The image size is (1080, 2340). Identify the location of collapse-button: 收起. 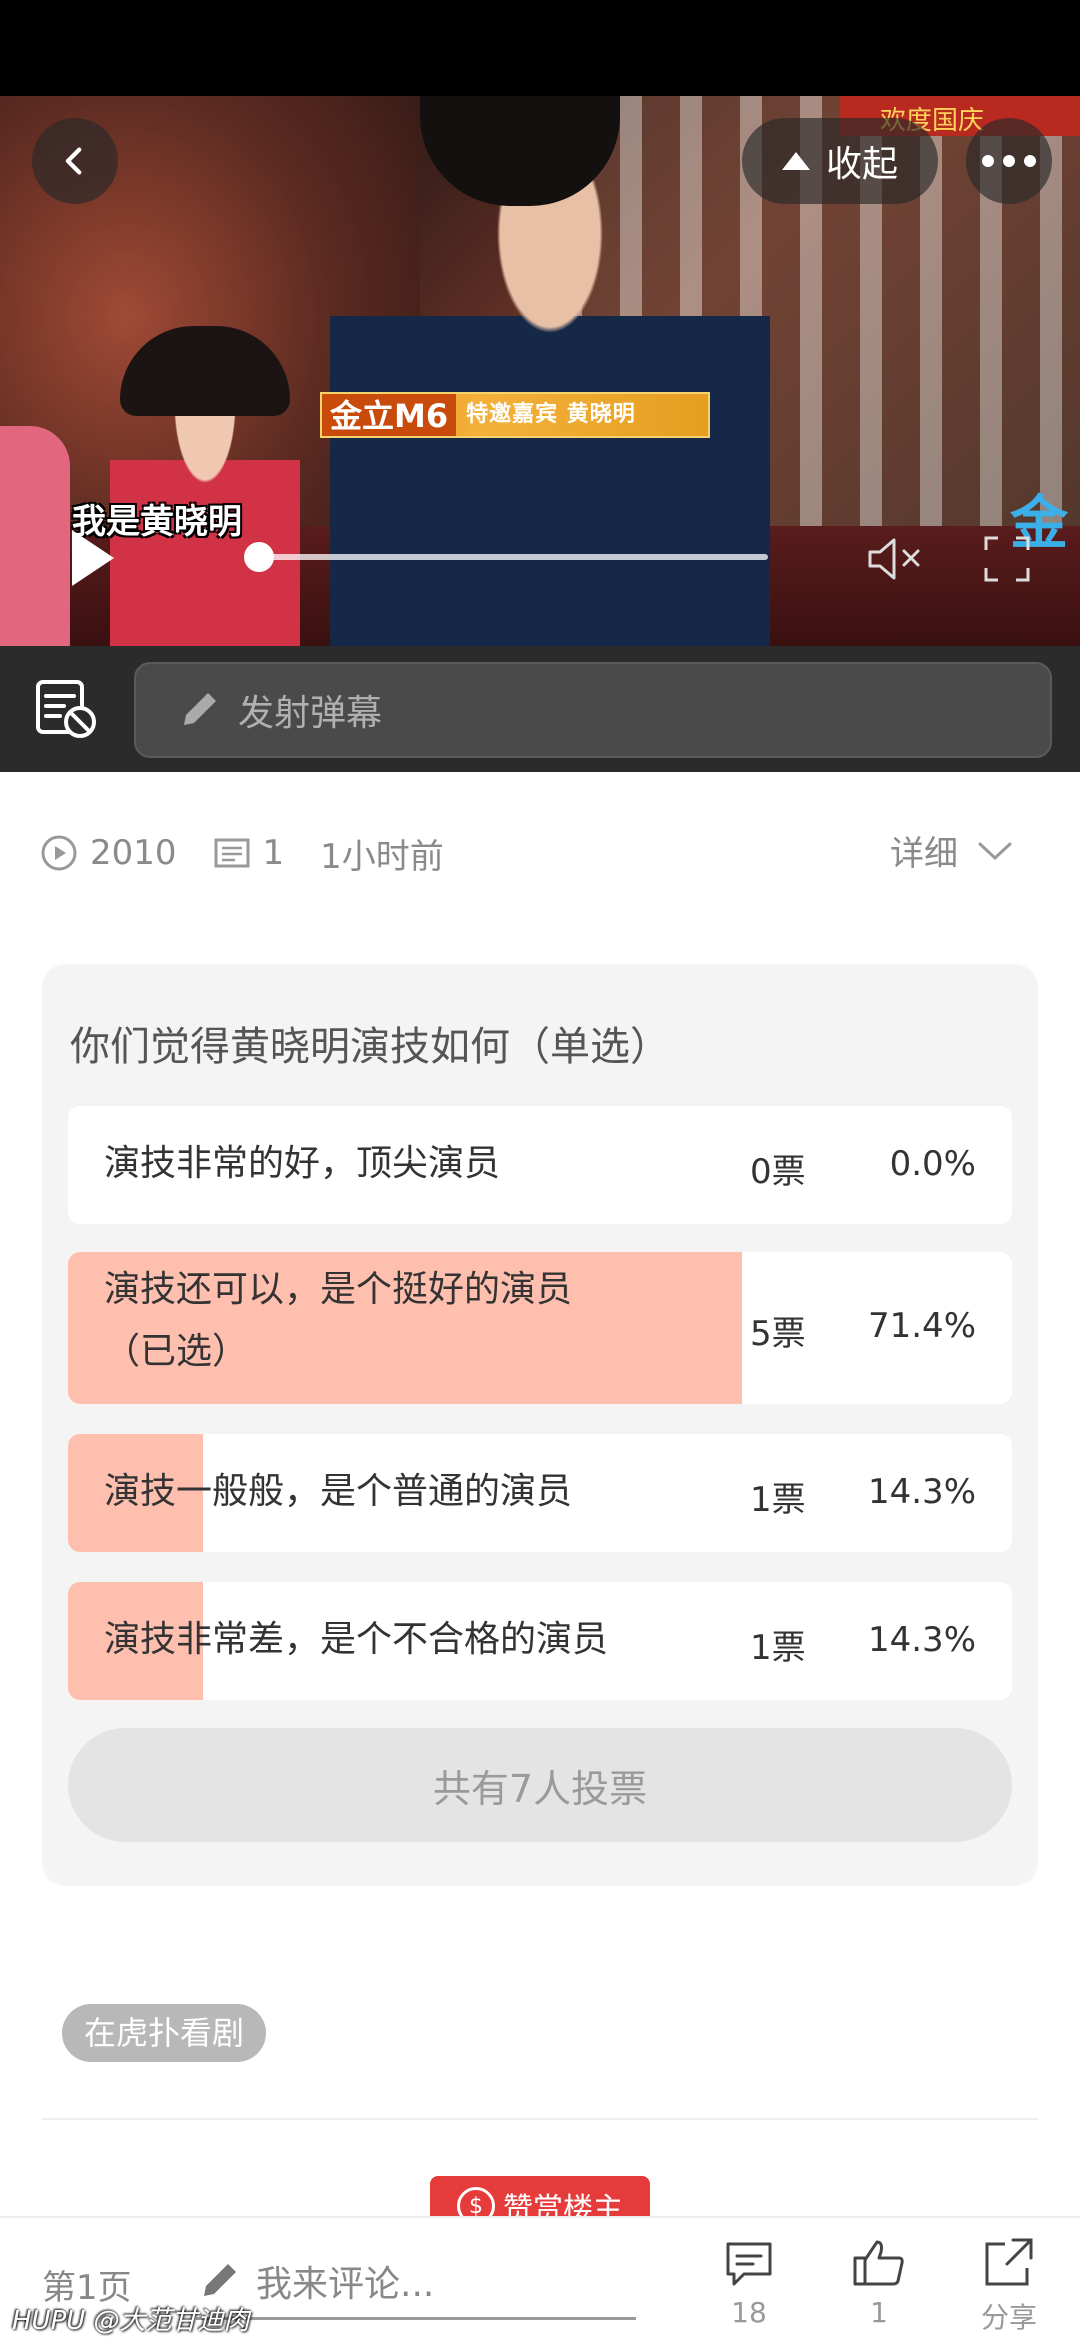
(840, 161).